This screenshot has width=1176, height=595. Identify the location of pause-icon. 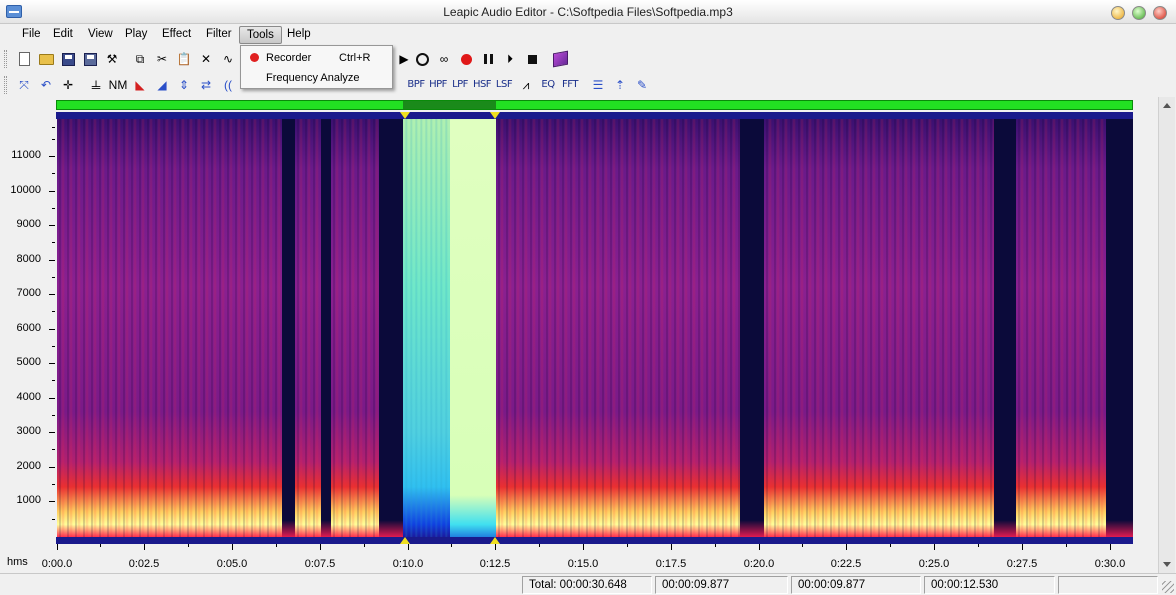
(488, 59).